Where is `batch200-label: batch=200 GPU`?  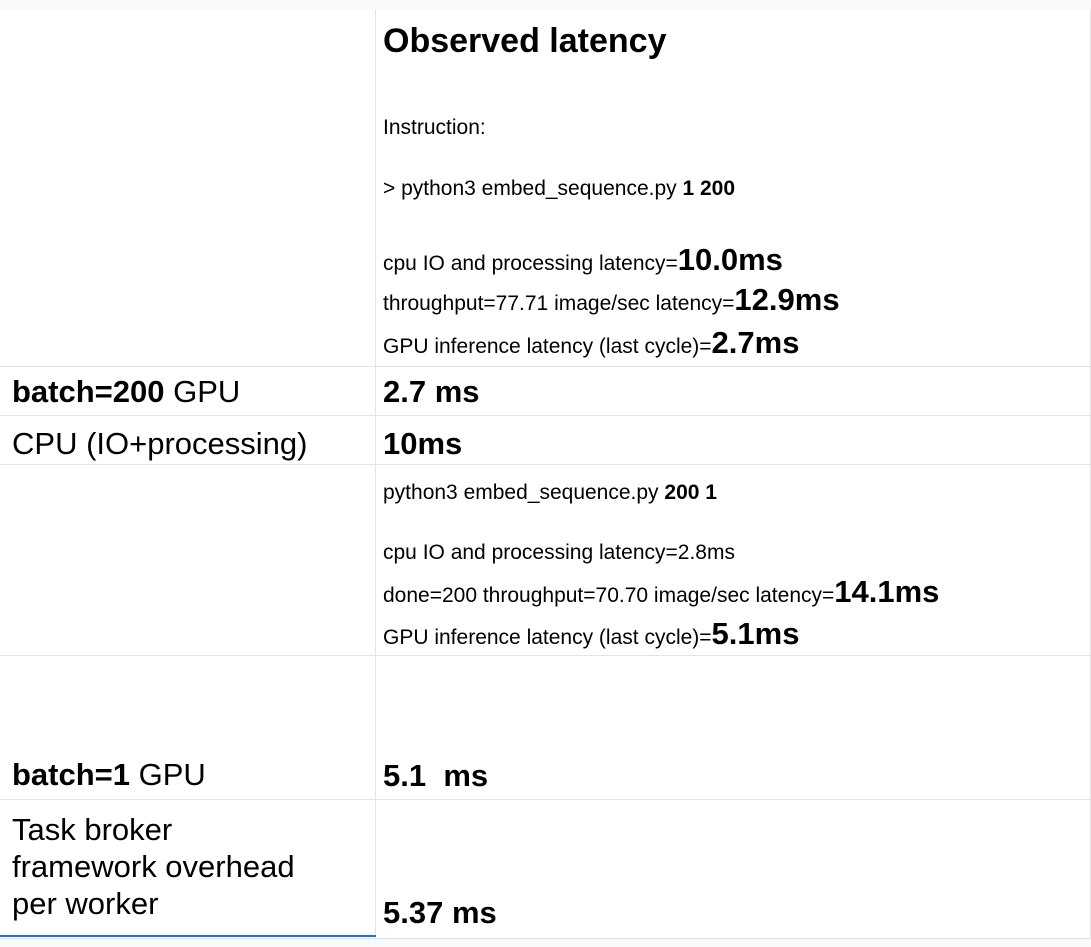 batch200-label: batch=200 GPU is located at coordinates (126, 392).